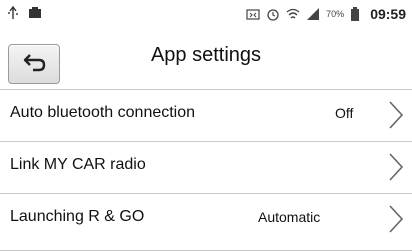 This screenshot has width=412, height=251. I want to click on setting-value: Automatic, so click(289, 217).